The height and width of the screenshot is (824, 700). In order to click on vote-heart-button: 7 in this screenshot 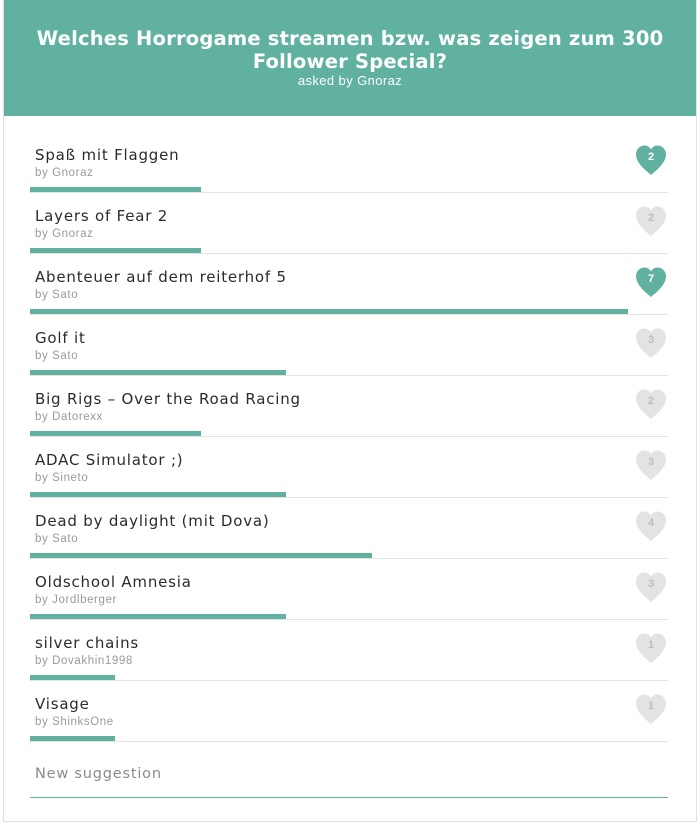, I will do `click(651, 282)`.